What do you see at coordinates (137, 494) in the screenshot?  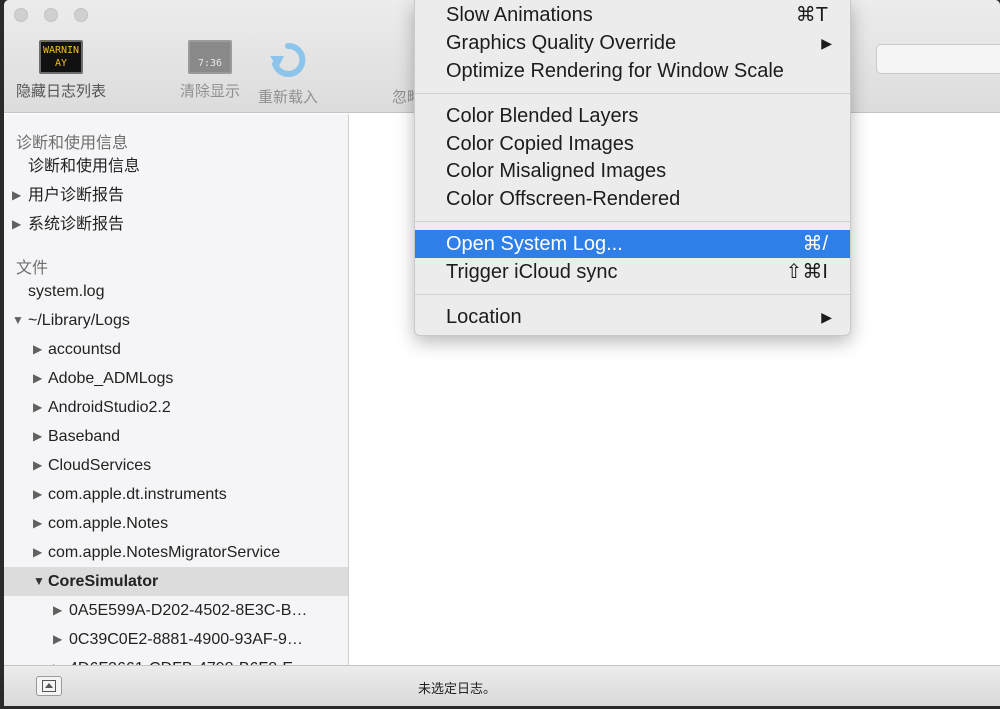 I see `sidebar-item-label: com.apple.dt.instruments` at bounding box center [137, 494].